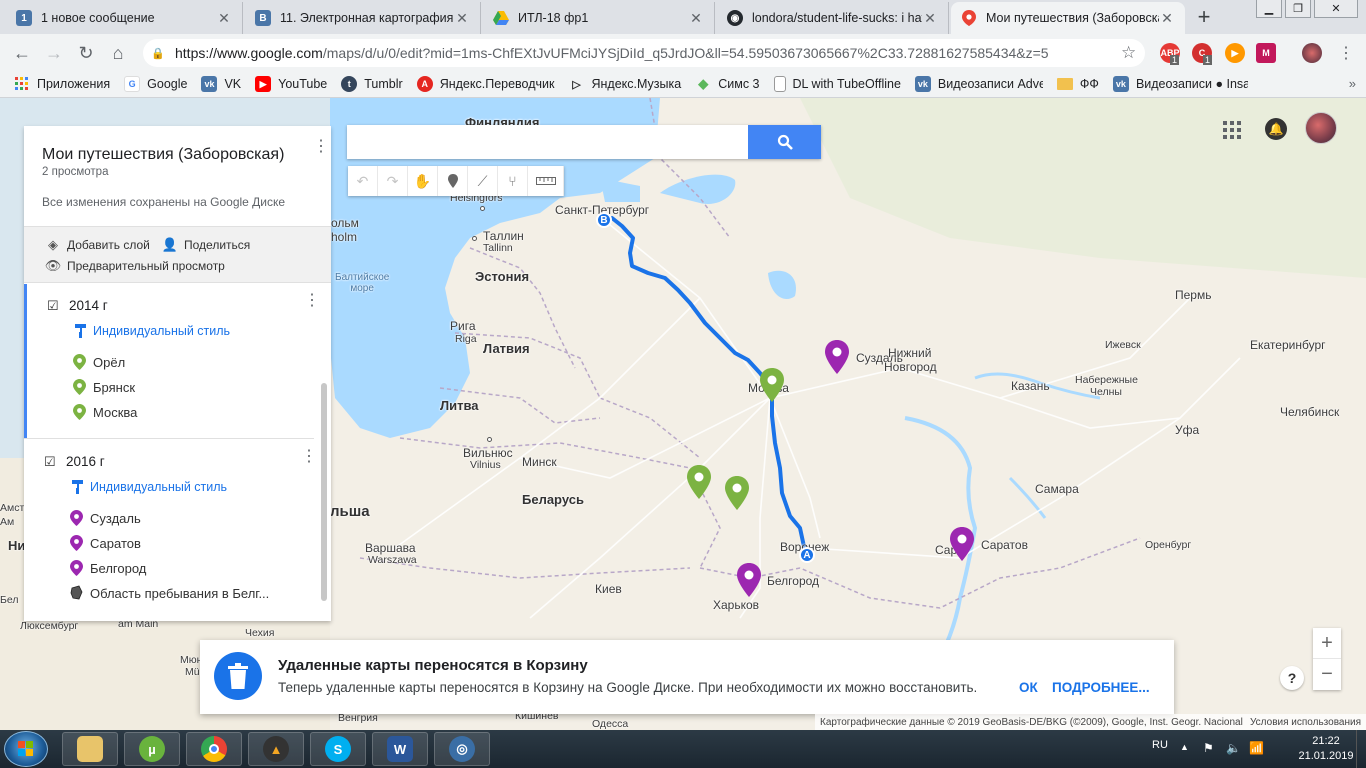  I want to click on taskbar-utorrent: µ, so click(152, 749).